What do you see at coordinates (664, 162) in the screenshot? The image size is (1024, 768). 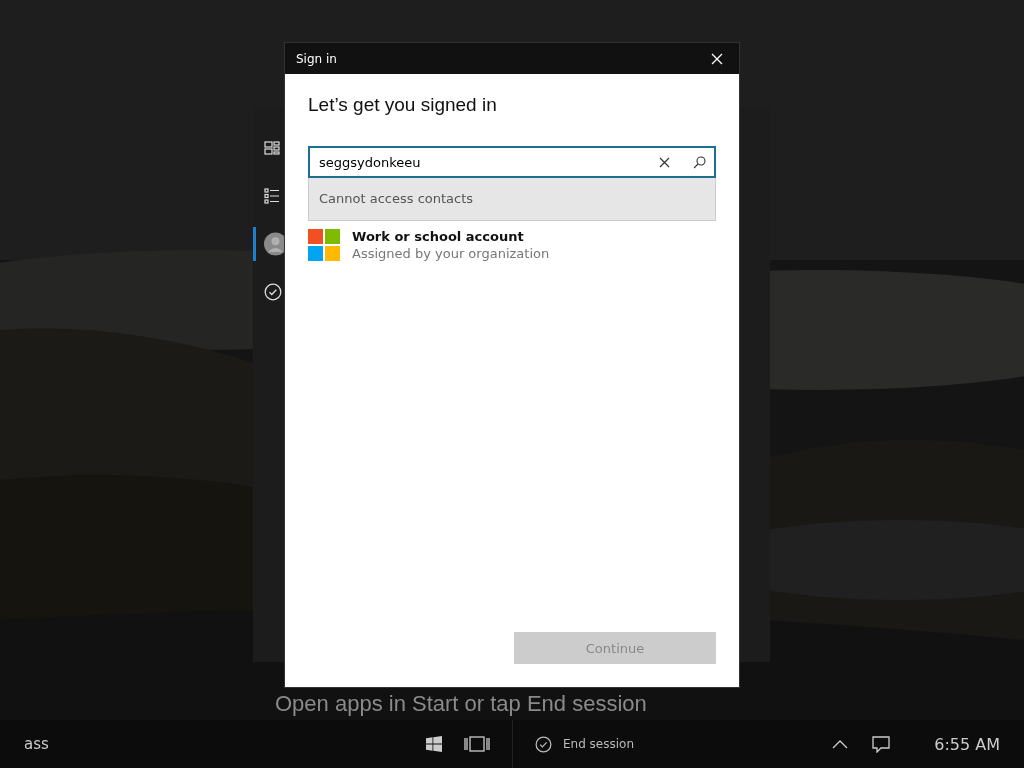 I see `clear-icon` at bounding box center [664, 162].